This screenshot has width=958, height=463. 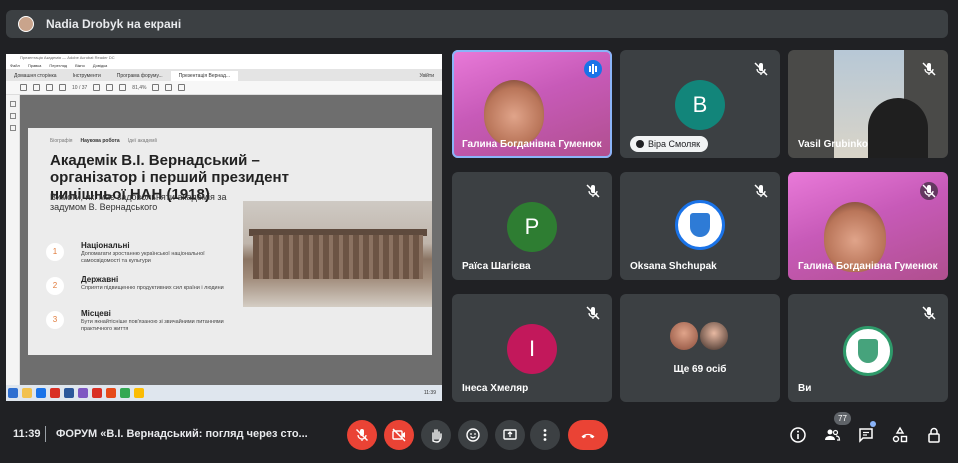 What do you see at coordinates (169, 87) in the screenshot?
I see `comment-icon` at bounding box center [169, 87].